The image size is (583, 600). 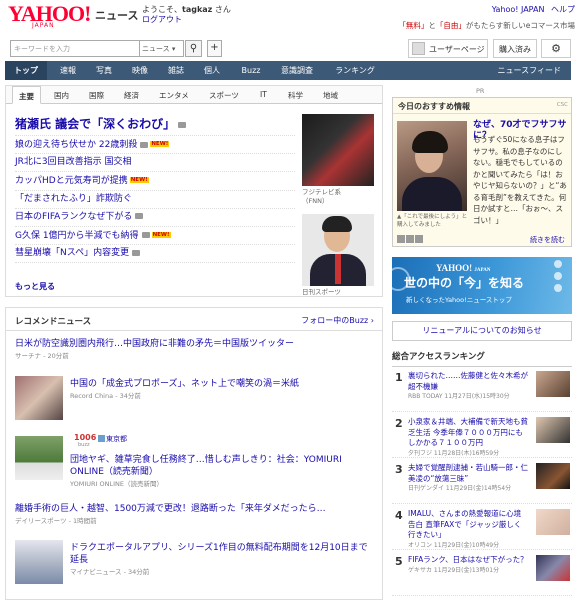 What do you see at coordinates (131, 95) in the screenshot?
I see `tab-economy: 経済` at bounding box center [131, 95].